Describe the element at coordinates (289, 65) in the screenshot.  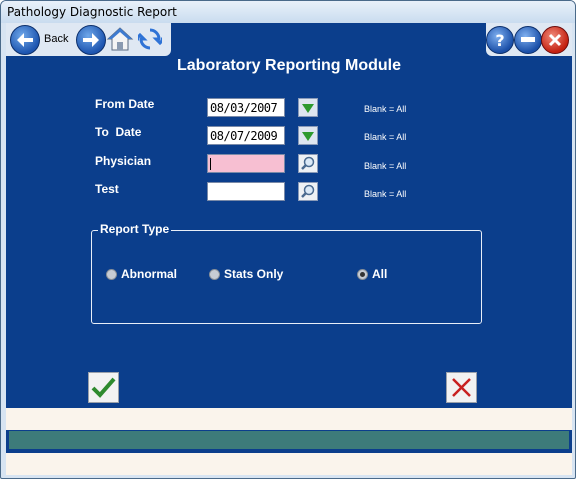
I see `page-title: Laboratory Reporting Module` at that location.